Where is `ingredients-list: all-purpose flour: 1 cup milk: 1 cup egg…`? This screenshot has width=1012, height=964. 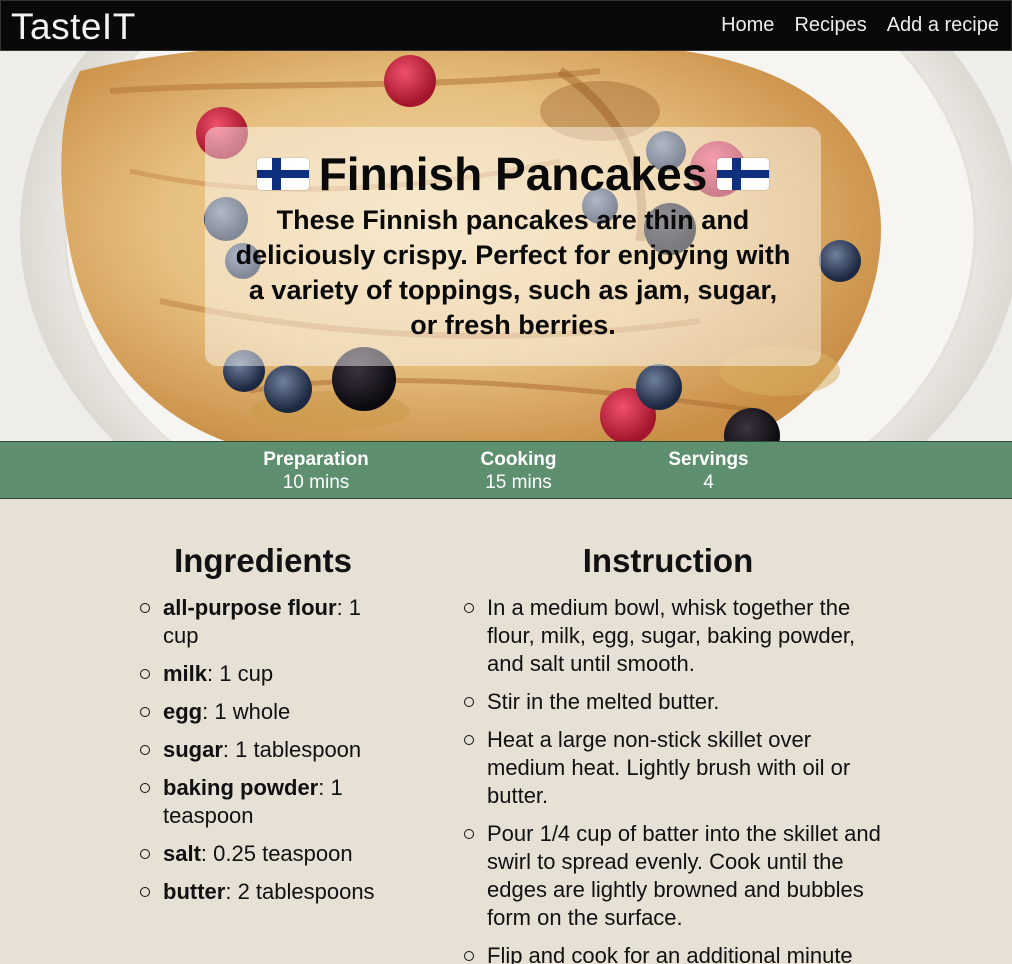
ingredients-list: all-purpose flour: 1 cup milk: 1 cup egg… is located at coordinates (263, 750).